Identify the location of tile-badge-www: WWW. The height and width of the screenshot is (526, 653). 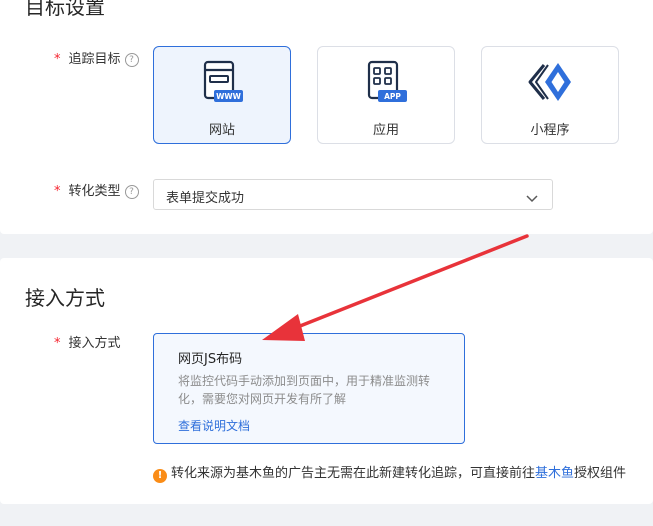
(229, 96).